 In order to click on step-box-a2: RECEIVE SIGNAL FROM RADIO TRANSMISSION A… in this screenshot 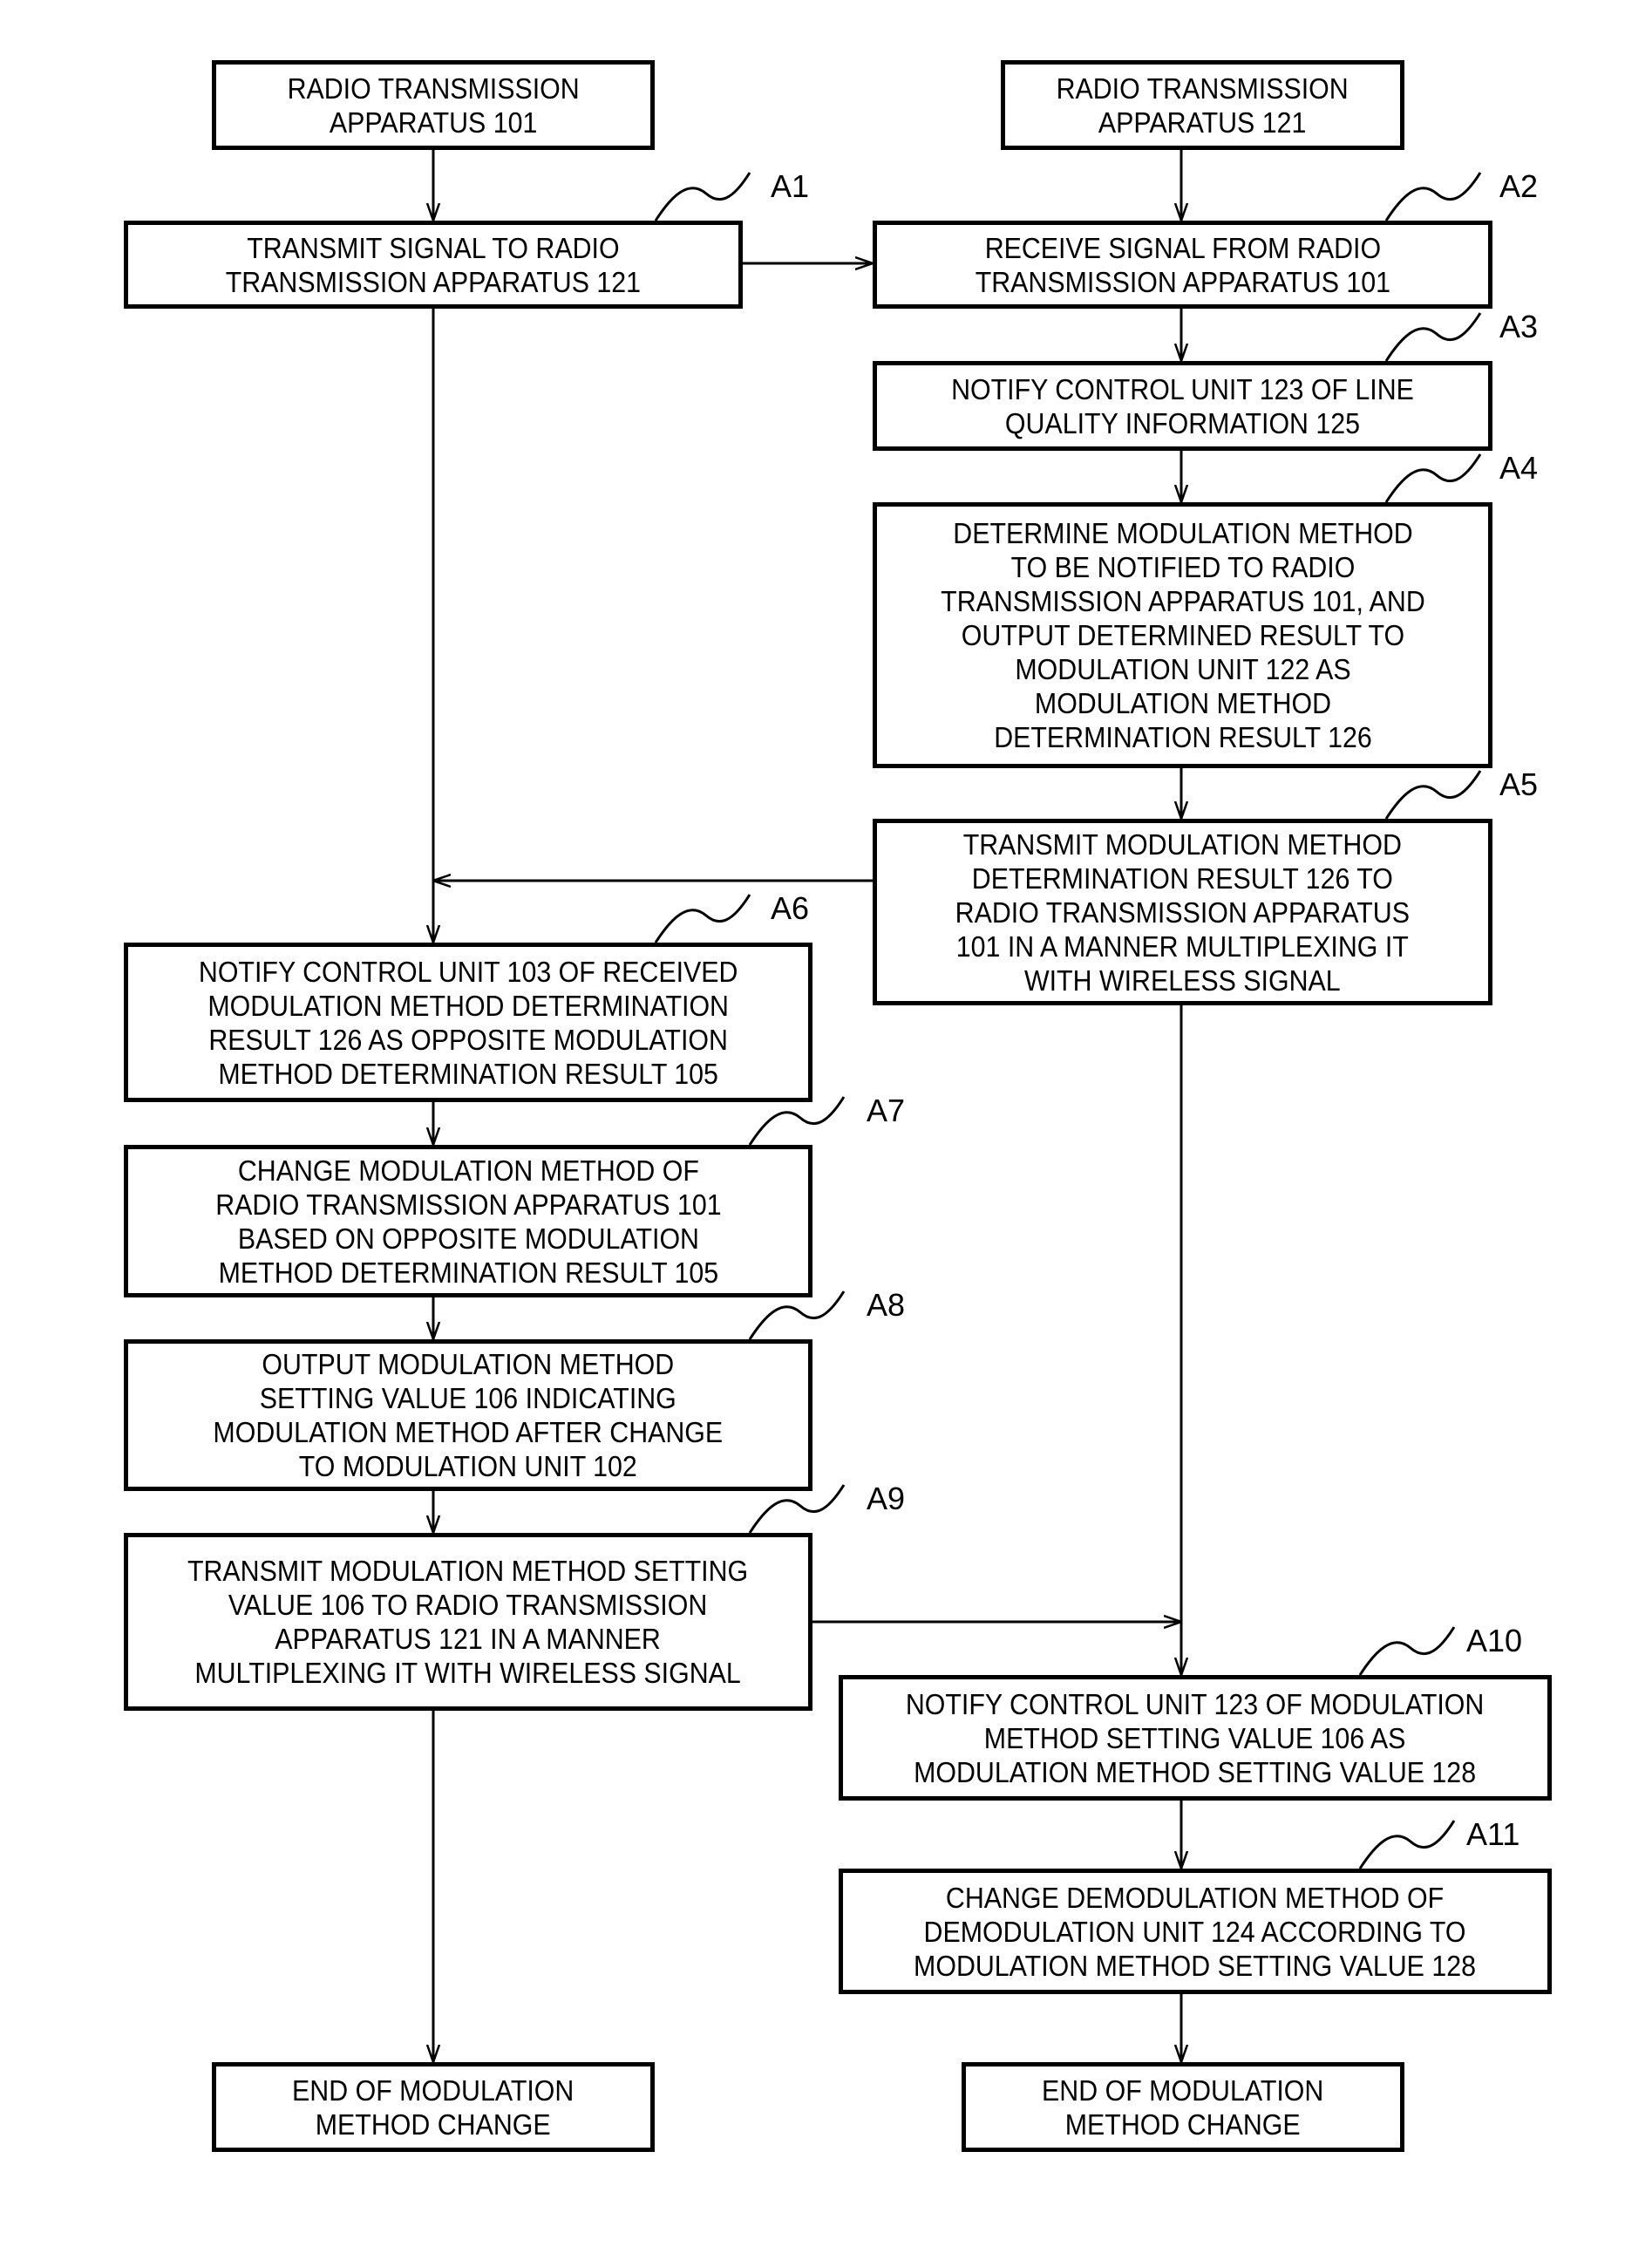, I will do `click(1182, 265)`.